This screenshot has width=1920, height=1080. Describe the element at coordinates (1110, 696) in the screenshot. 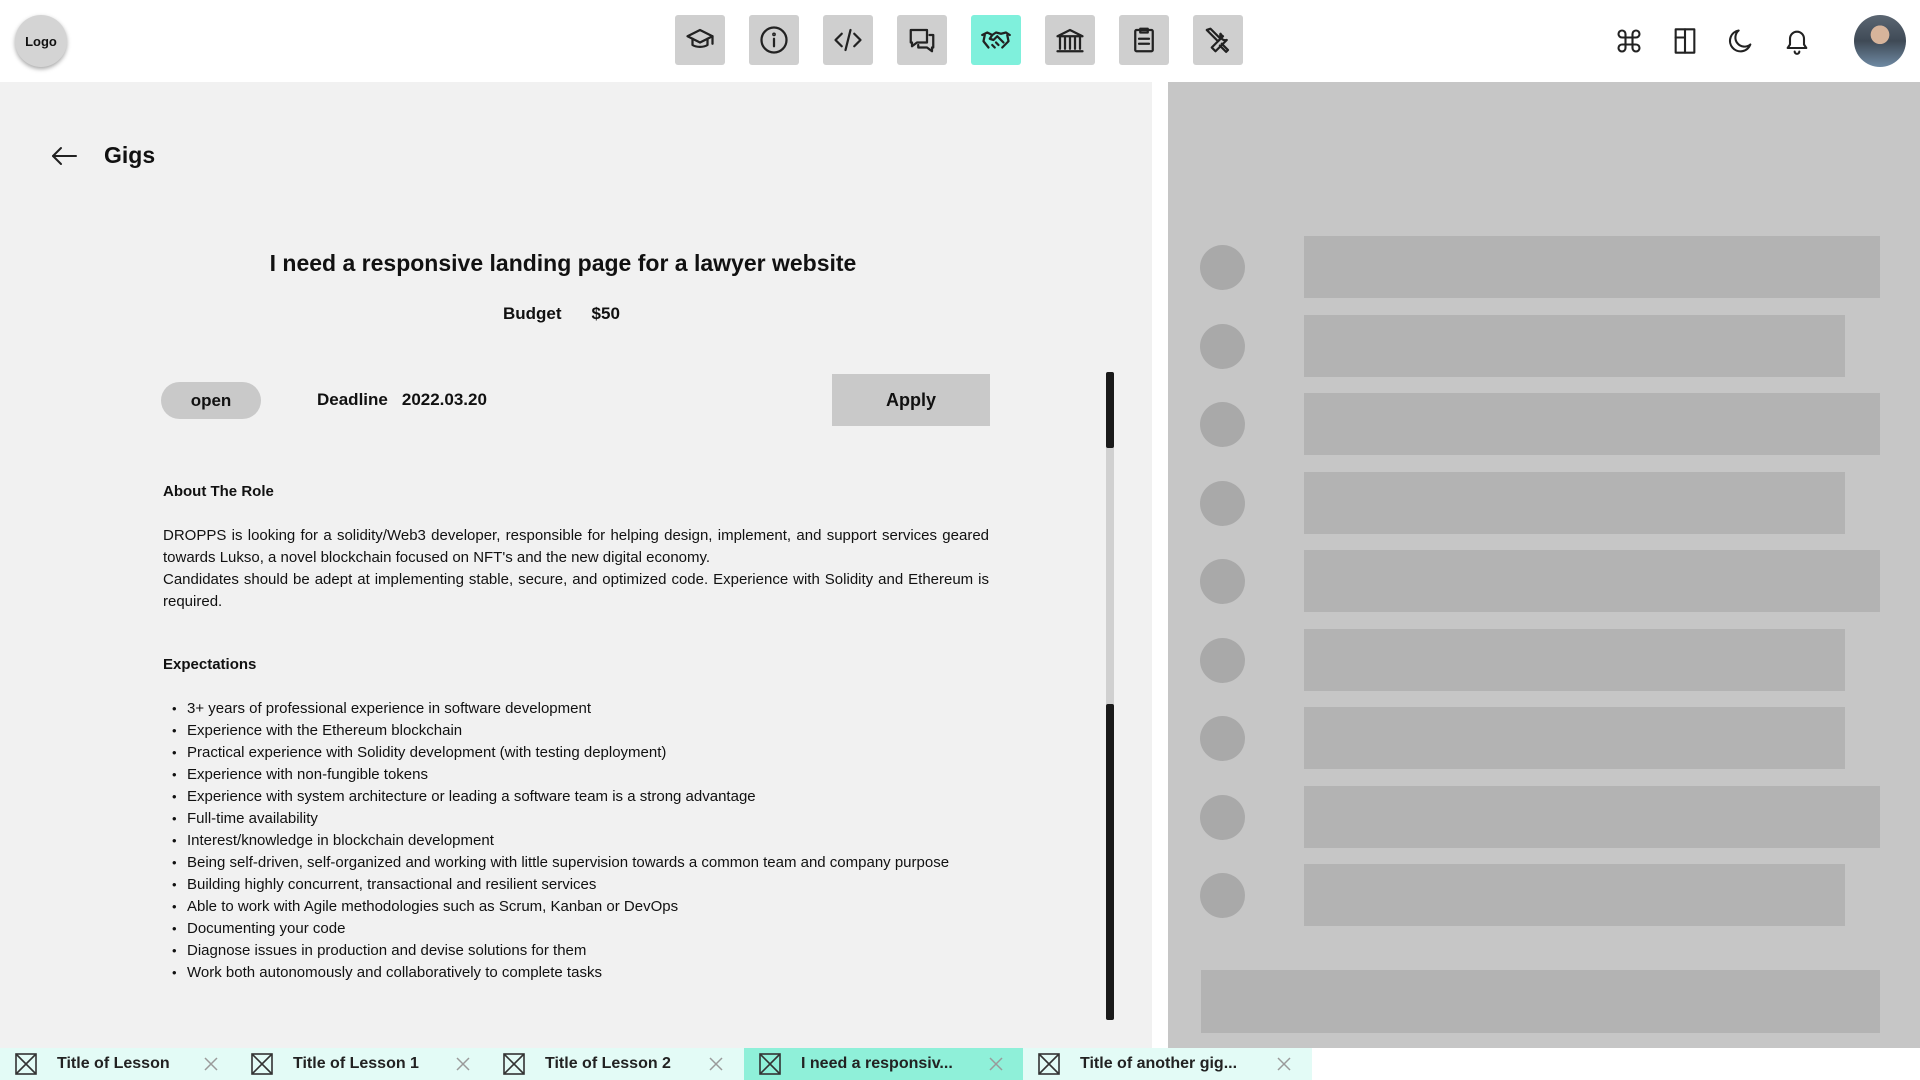

I see `scrollbar` at that location.